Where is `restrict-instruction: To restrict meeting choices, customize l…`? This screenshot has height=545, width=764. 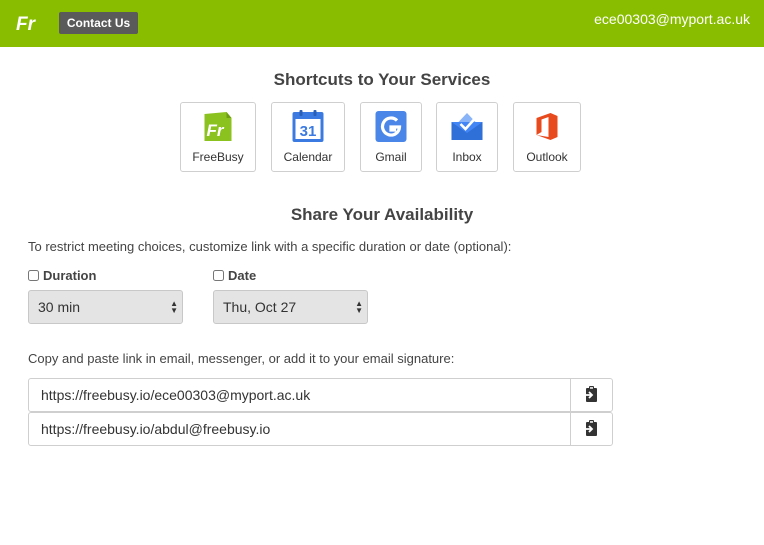 restrict-instruction: To restrict meeting choices, customize l… is located at coordinates (270, 246).